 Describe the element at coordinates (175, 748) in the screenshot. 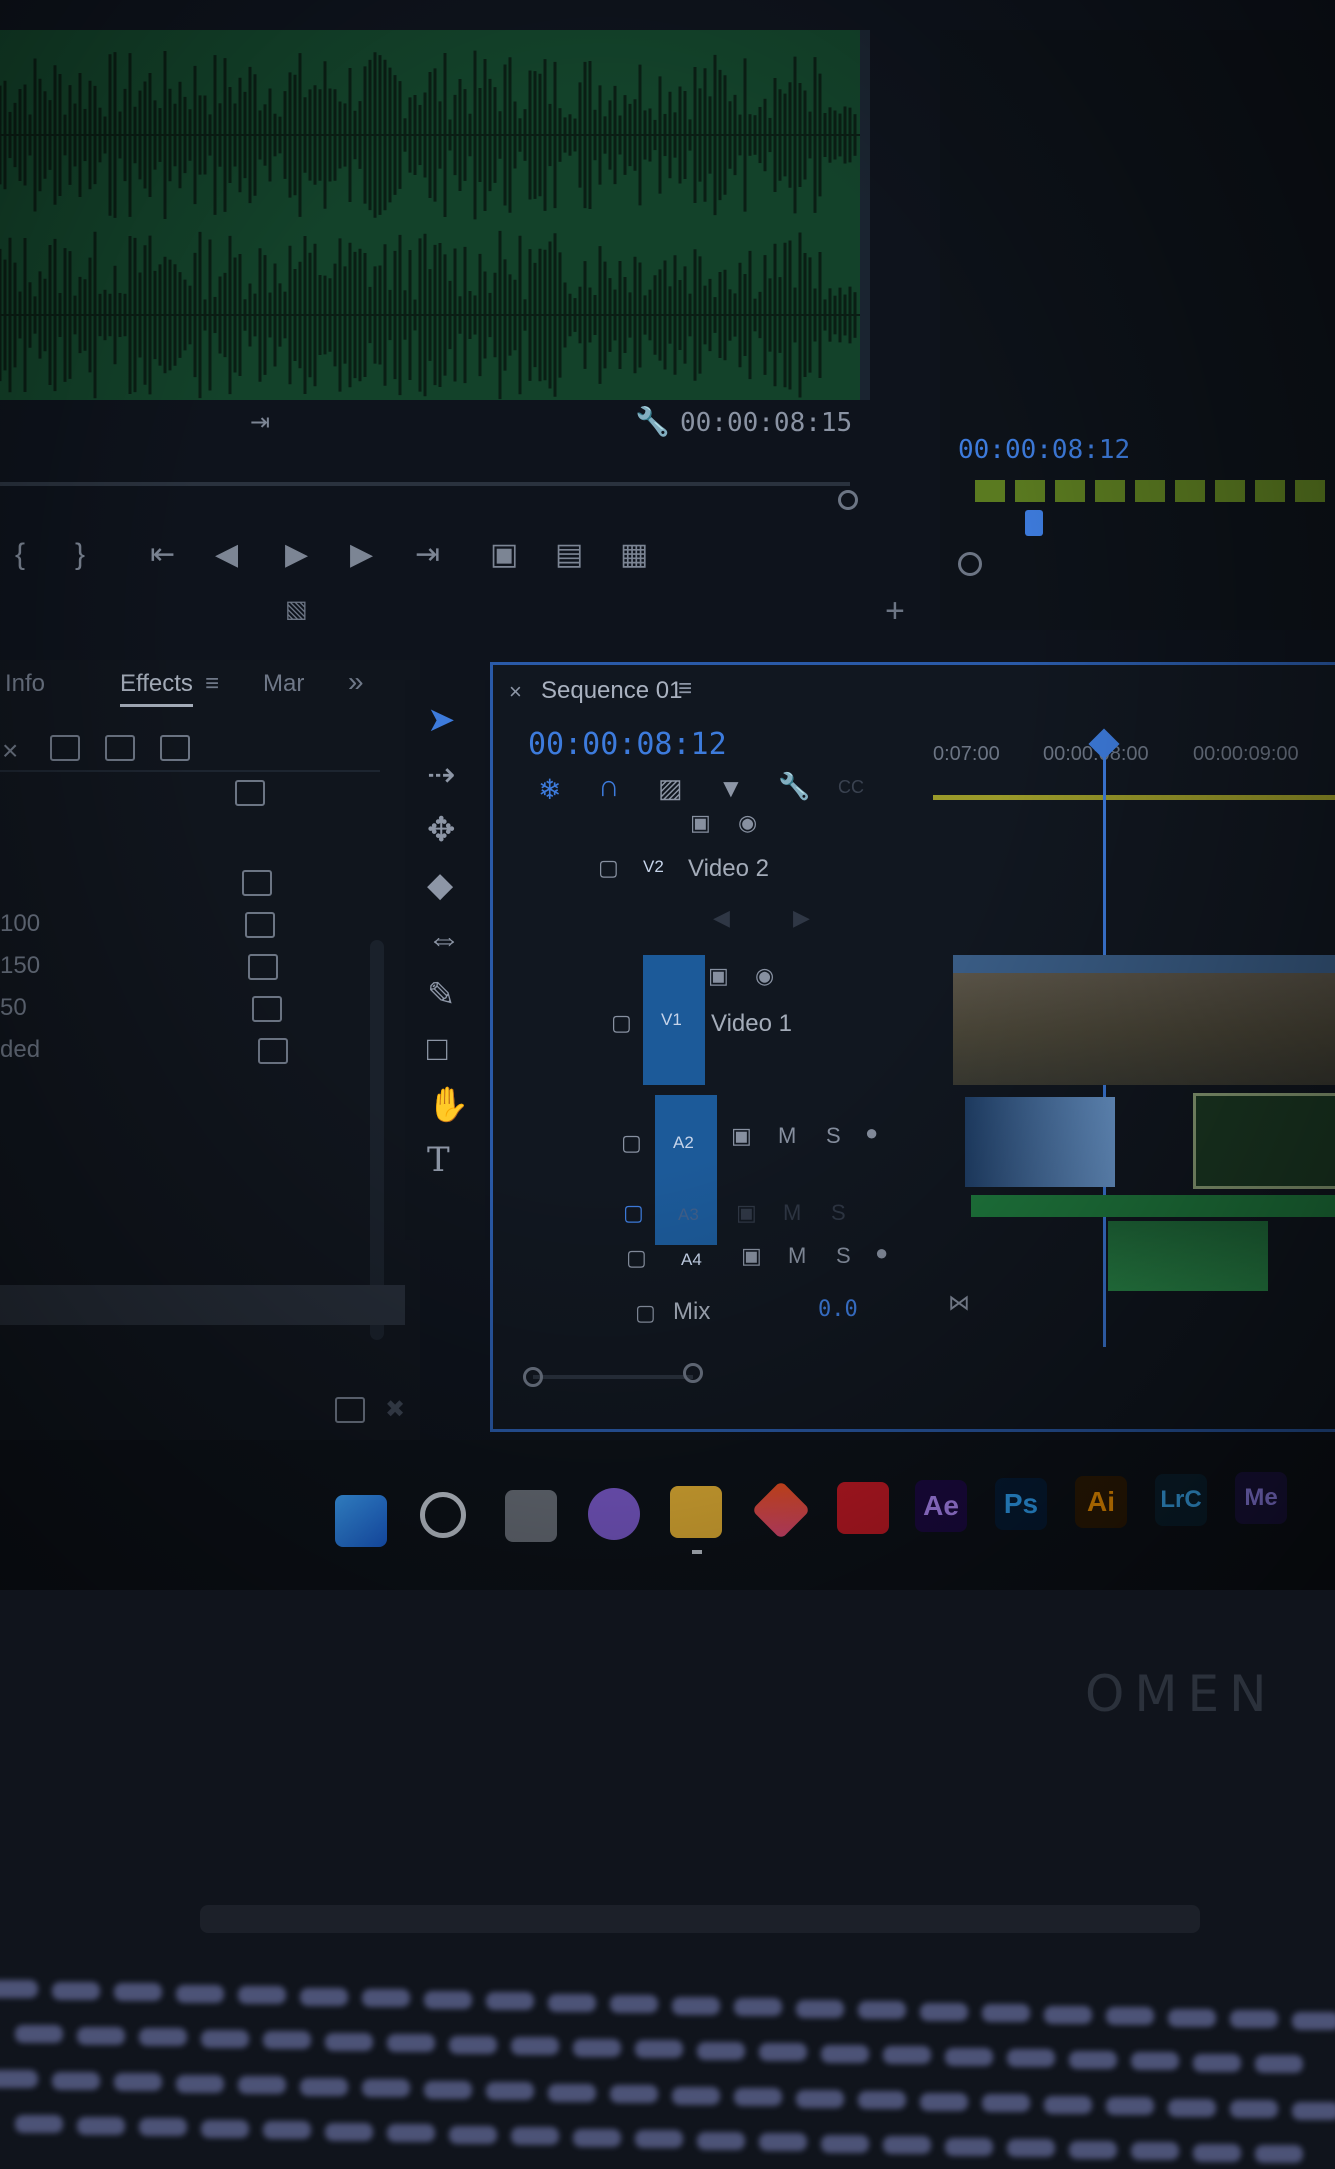

I see `yuv-effects-icon` at that location.